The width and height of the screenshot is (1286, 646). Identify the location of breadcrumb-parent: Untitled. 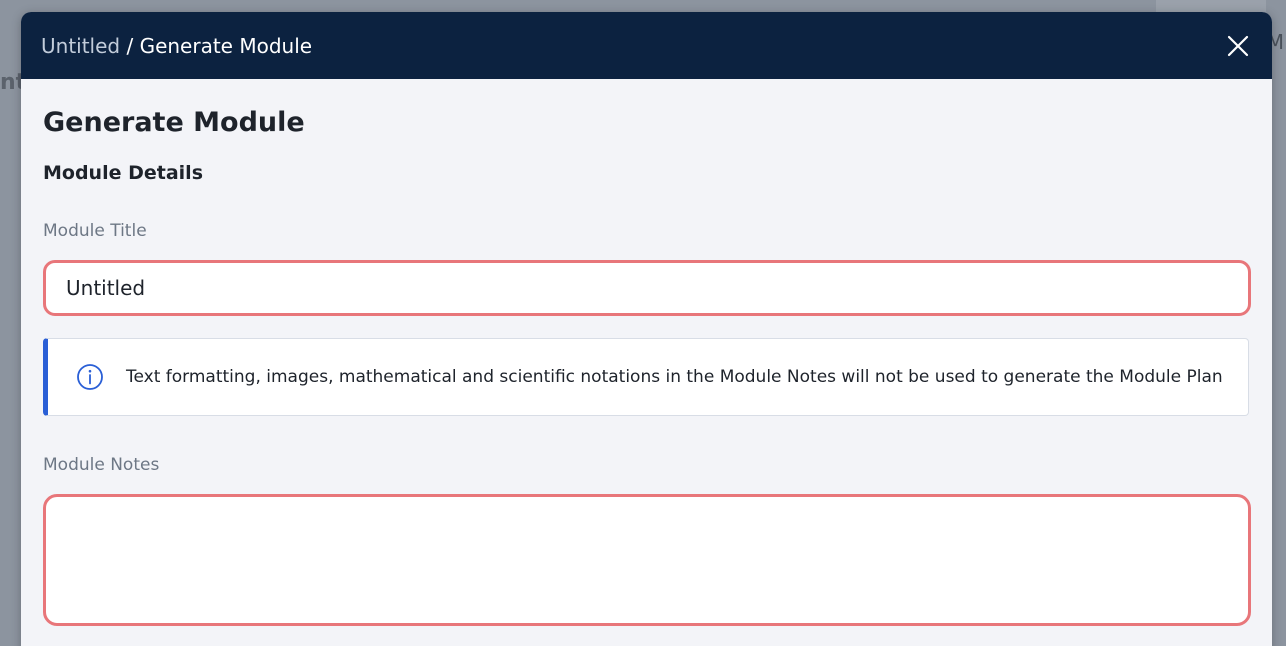
(80, 46).